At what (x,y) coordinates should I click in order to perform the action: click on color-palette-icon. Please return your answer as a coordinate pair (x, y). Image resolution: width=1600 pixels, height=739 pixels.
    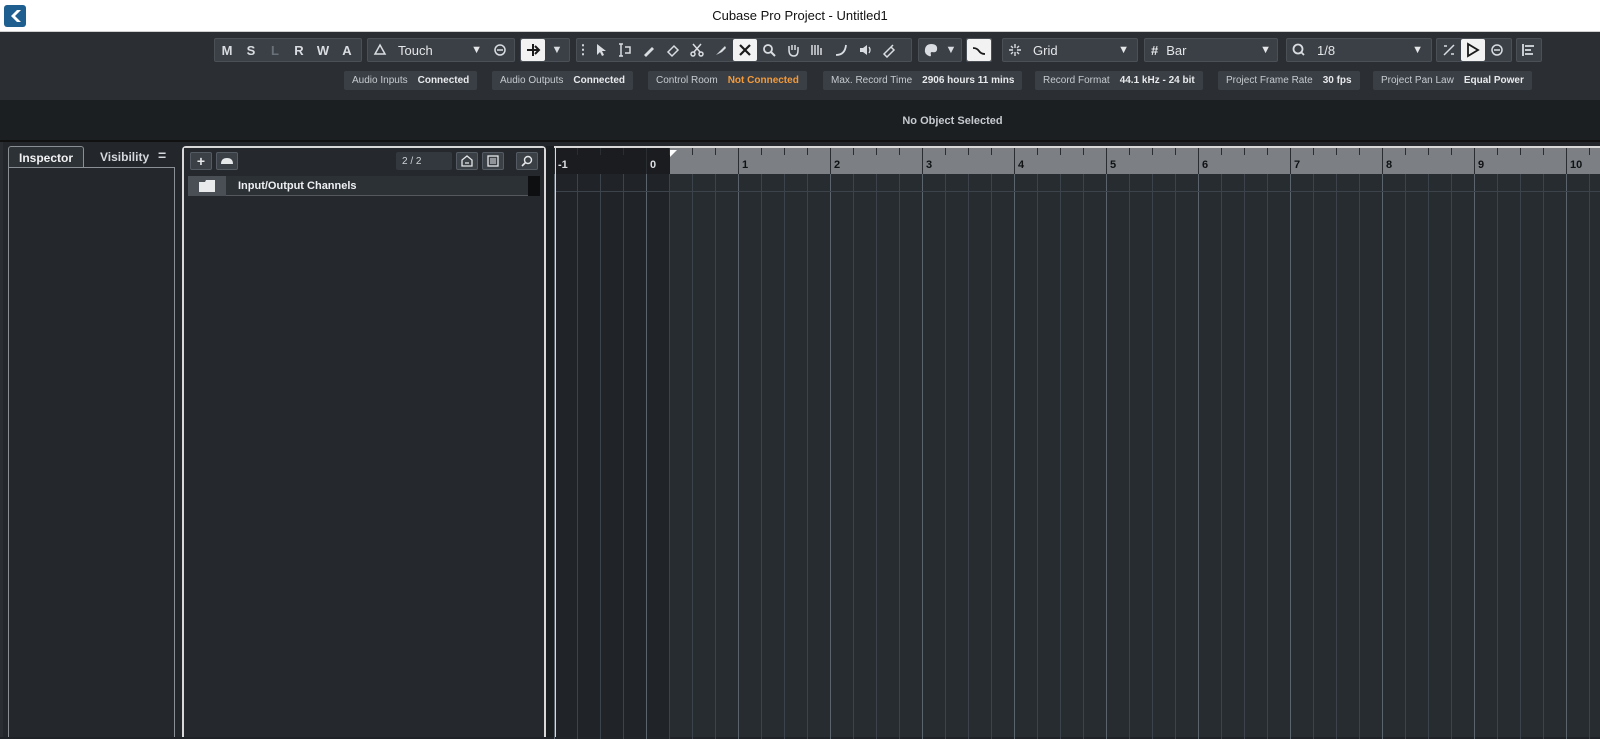
    Looking at the image, I should click on (931, 50).